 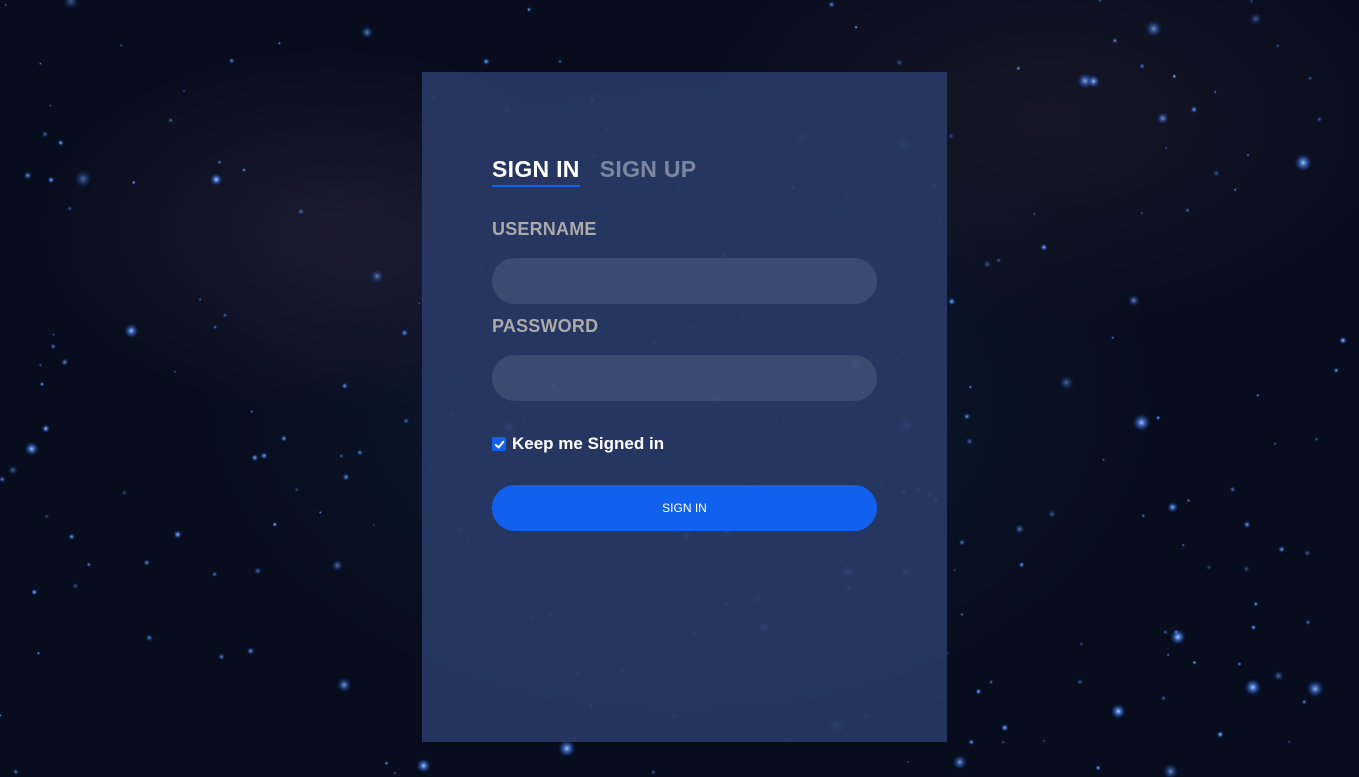 I want to click on username-input, so click(x=684, y=281).